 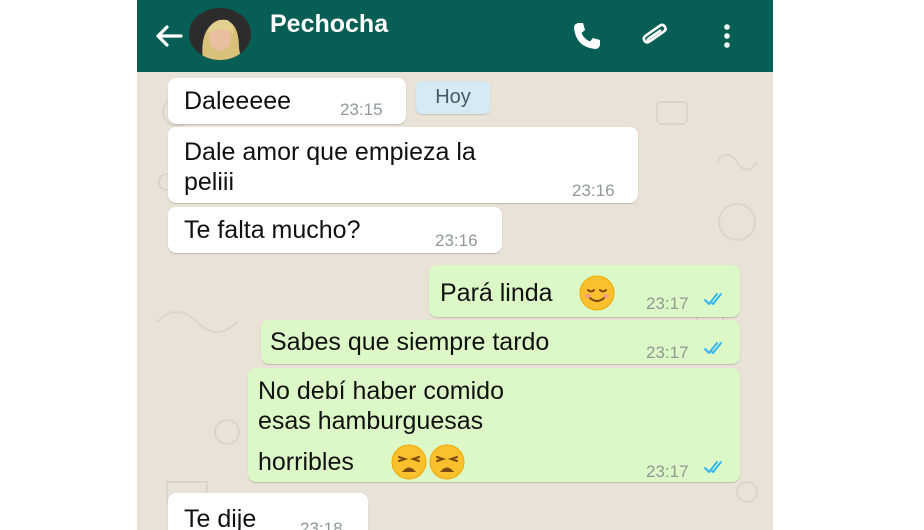 I want to click on date-divider: Hoy, so click(x=453, y=97).